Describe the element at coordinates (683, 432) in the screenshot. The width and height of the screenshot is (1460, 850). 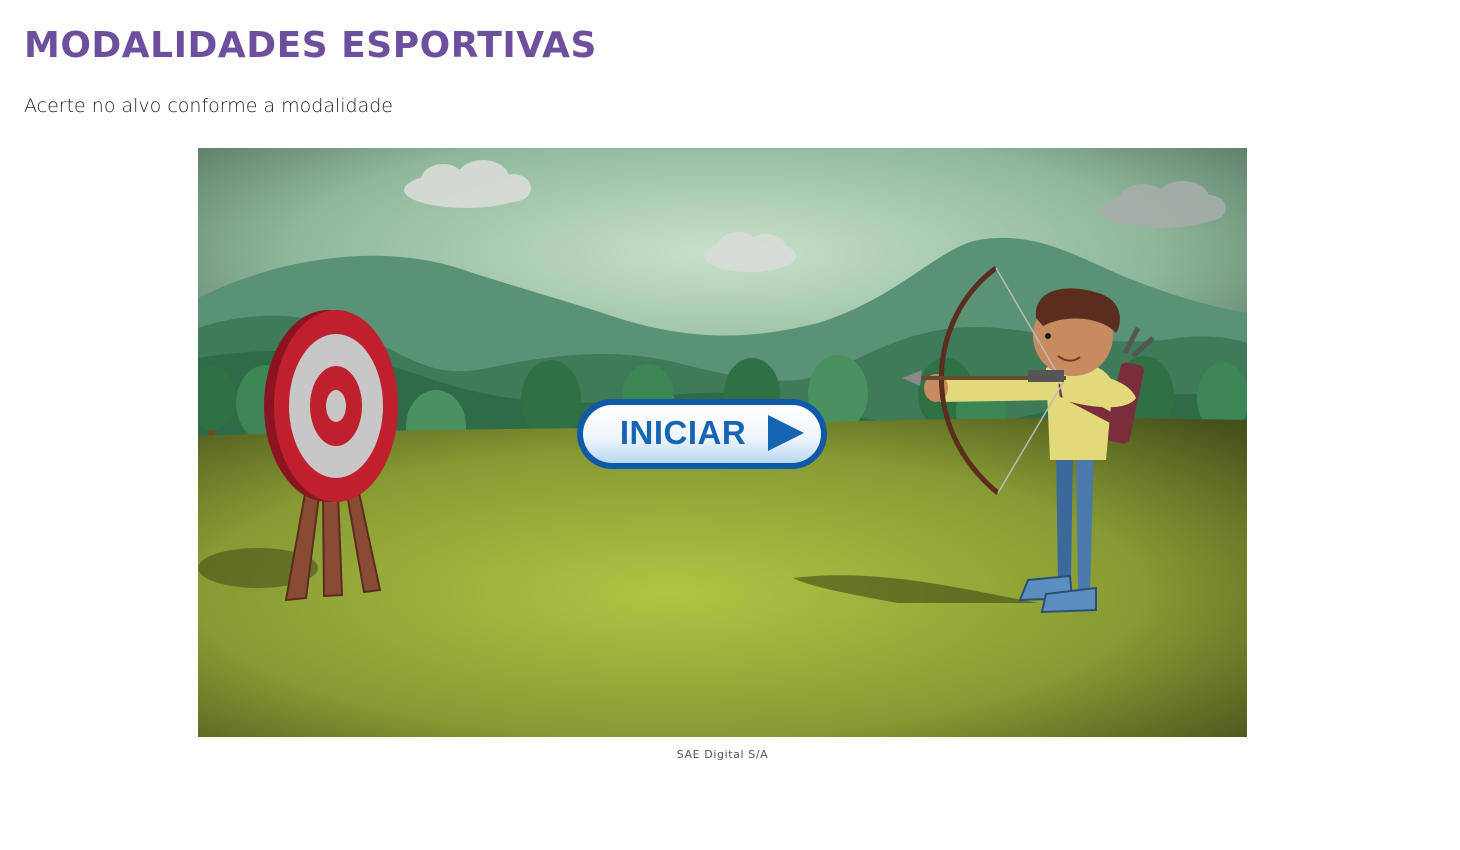
I see `start-button-label: INICIAR` at that location.